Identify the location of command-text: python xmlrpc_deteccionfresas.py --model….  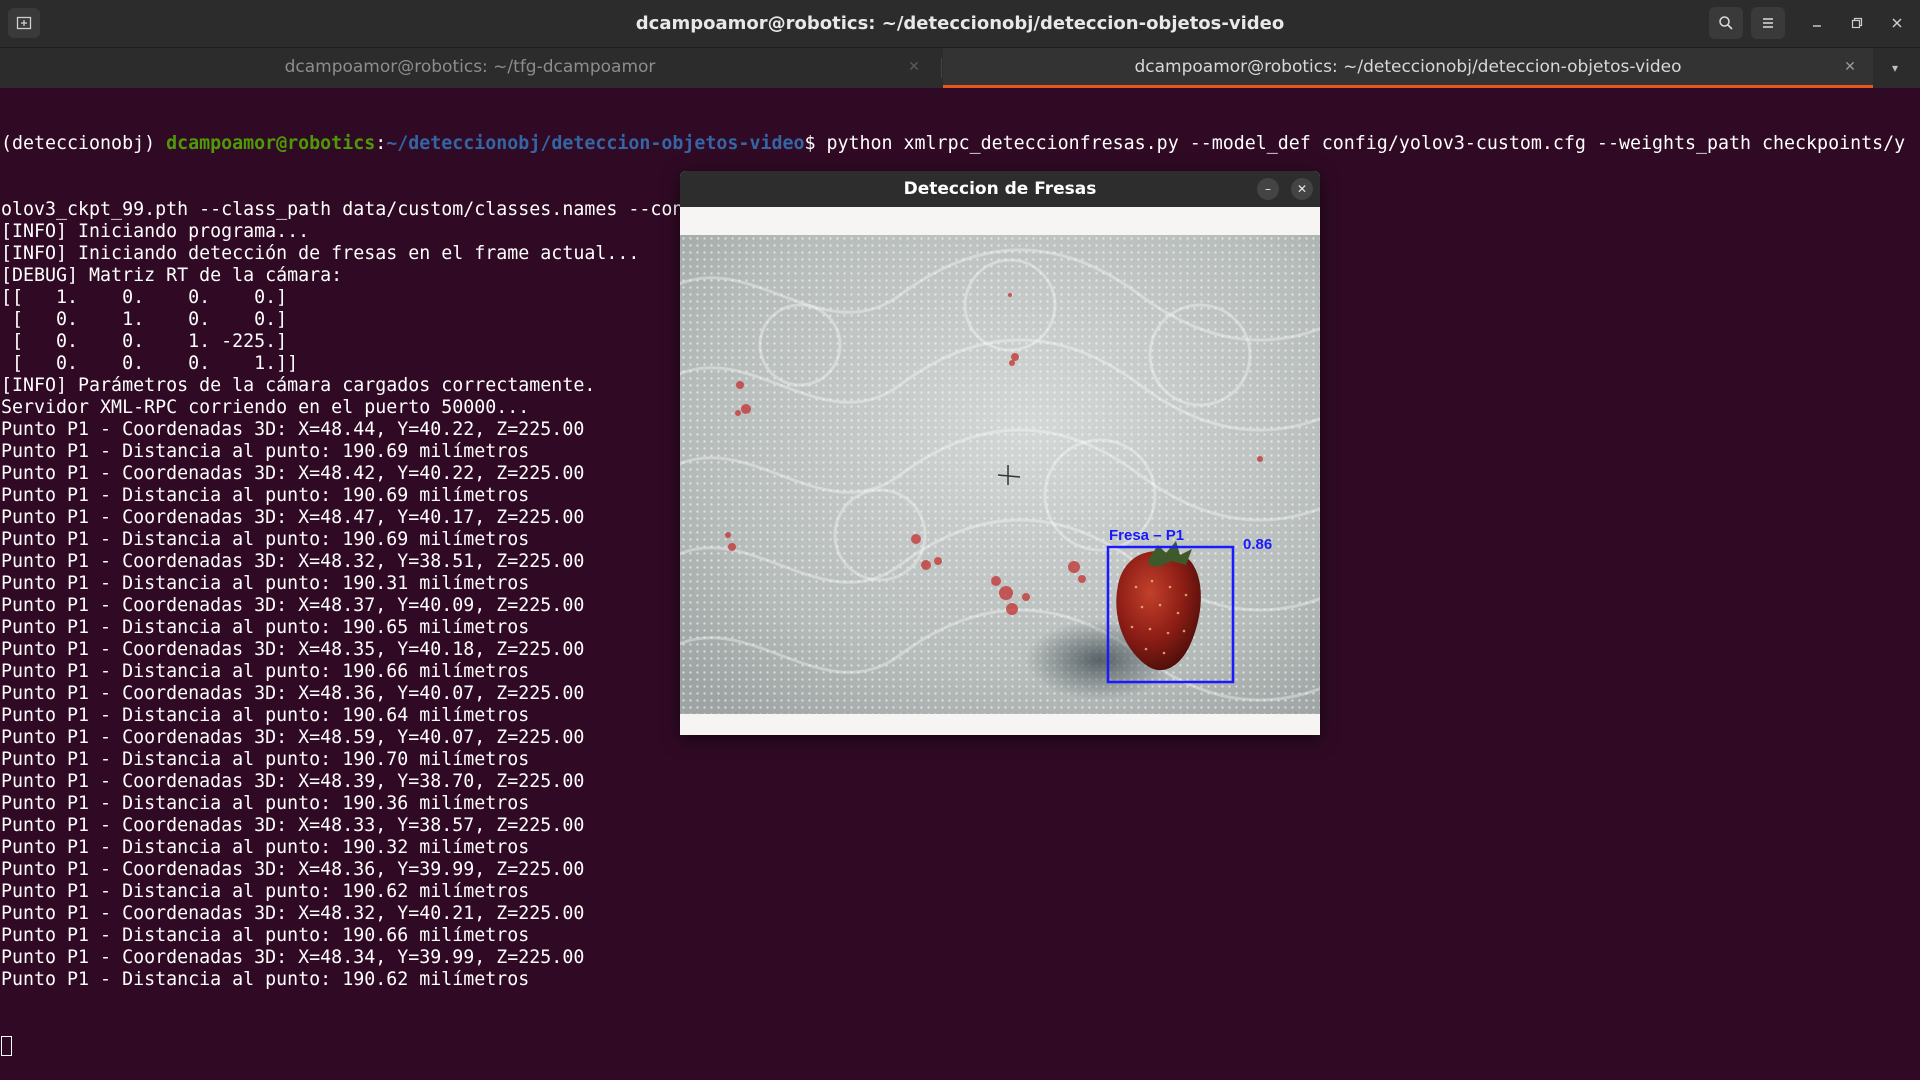
(1366, 143).